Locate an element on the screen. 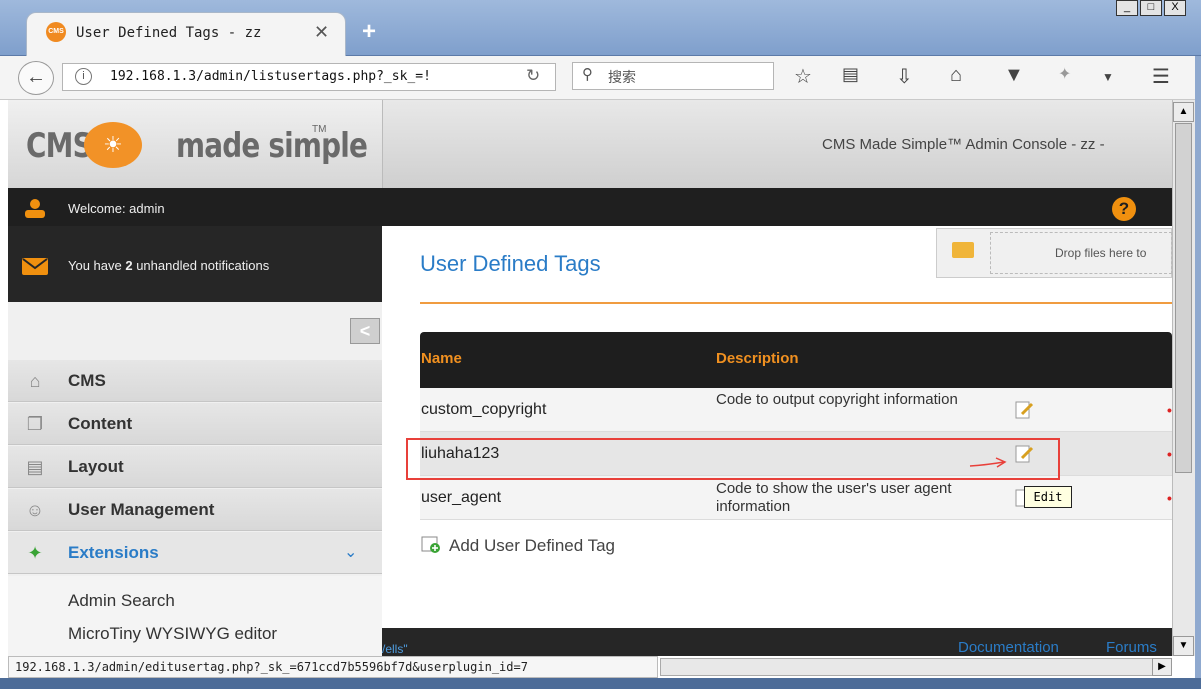 The width and height of the screenshot is (1201, 689). reload-icon: ↻ is located at coordinates (533, 76).